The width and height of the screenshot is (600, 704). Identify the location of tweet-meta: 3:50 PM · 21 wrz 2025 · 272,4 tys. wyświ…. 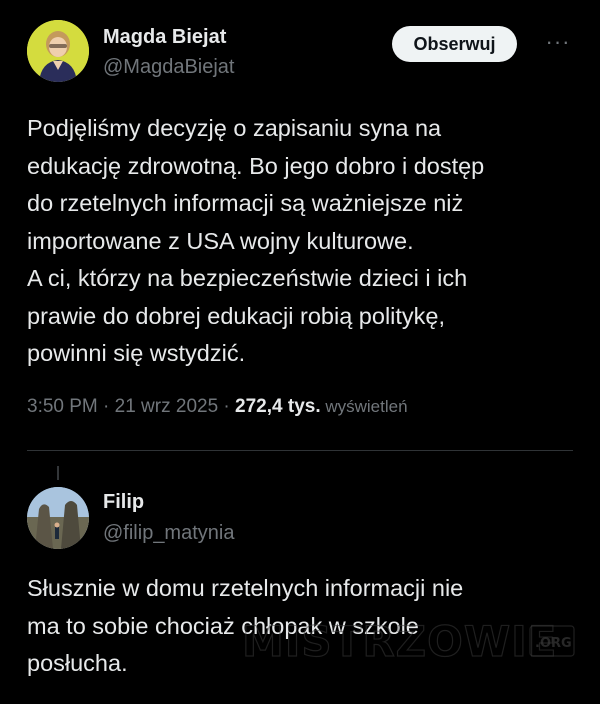
(302, 407).